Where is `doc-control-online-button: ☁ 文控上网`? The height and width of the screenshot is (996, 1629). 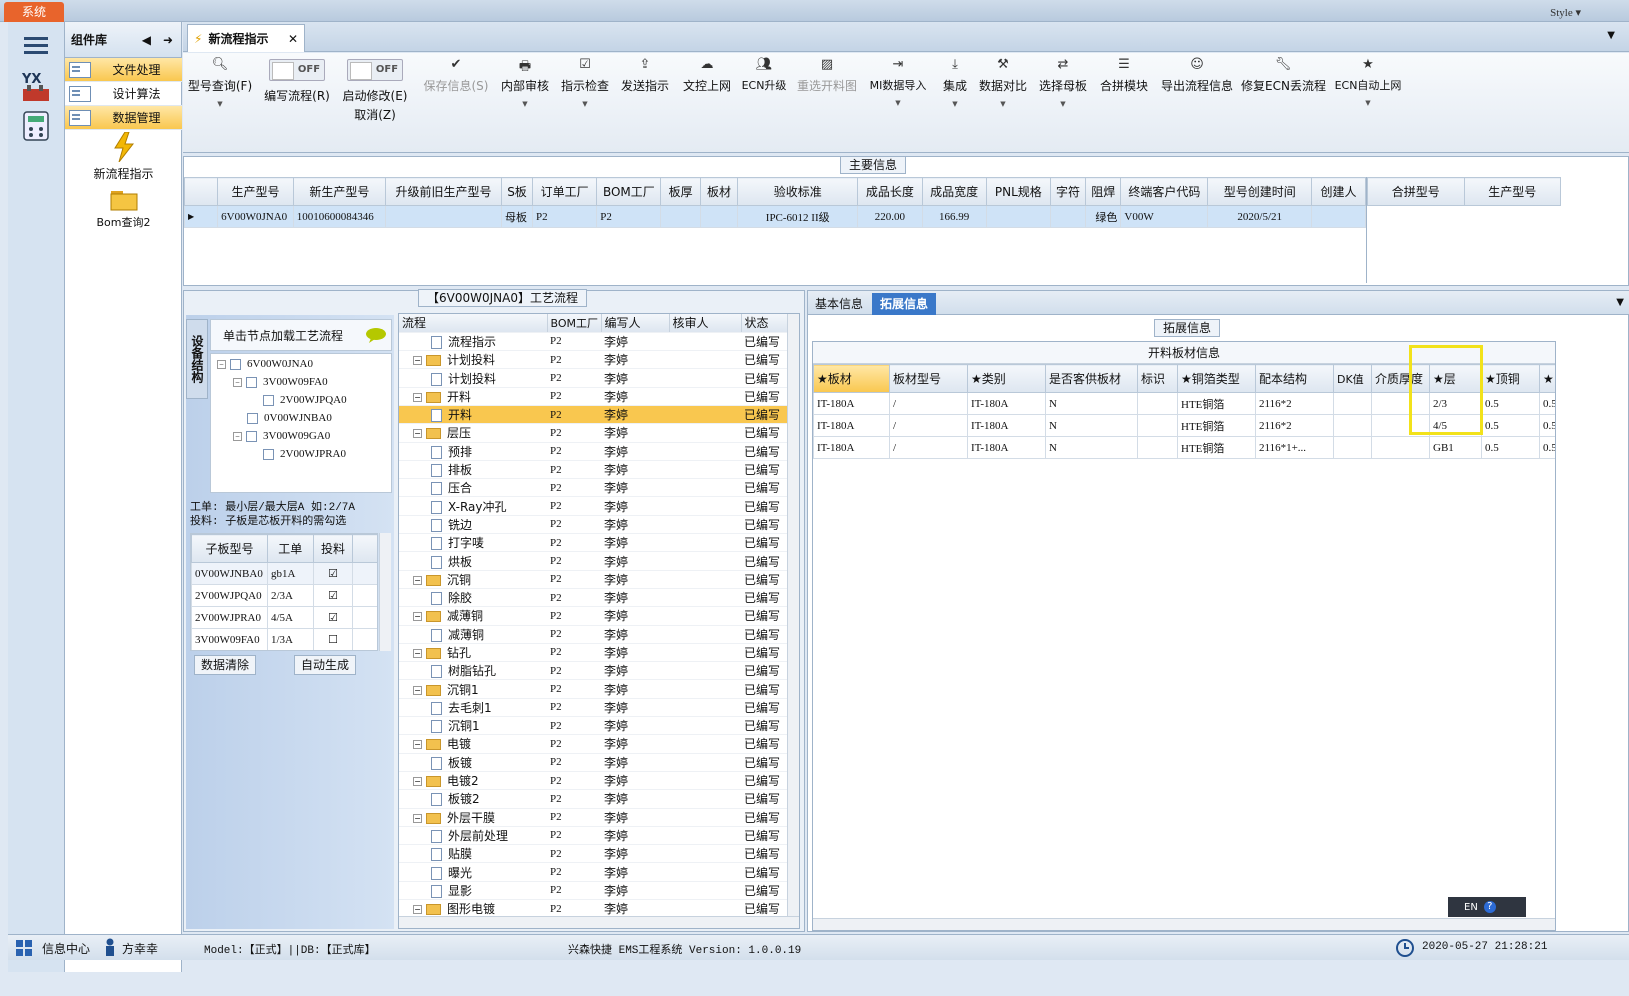 doc-control-online-button: ☁ 文控上网 is located at coordinates (707, 75).